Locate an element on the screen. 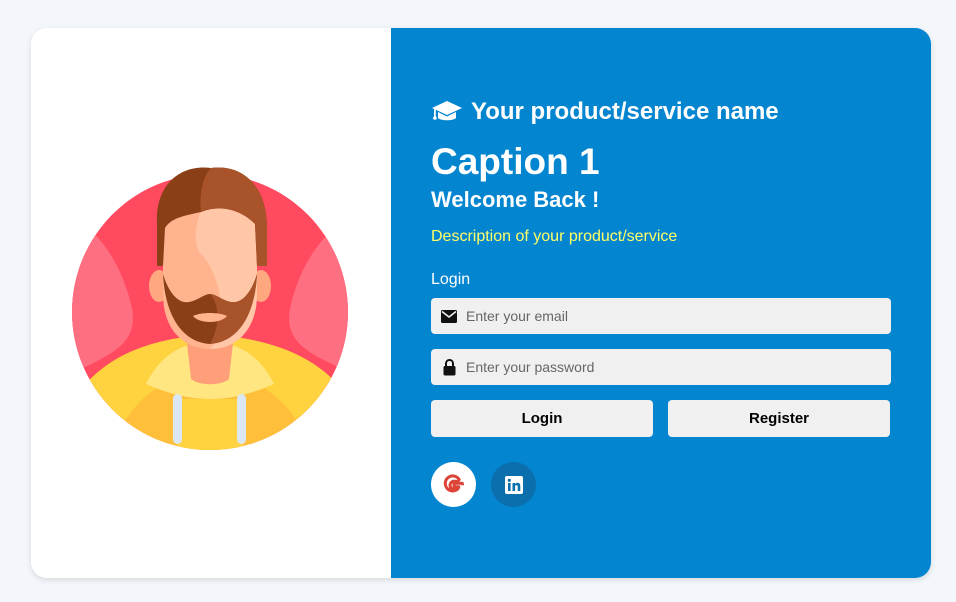  product-name: Your product/service name is located at coordinates (625, 111).